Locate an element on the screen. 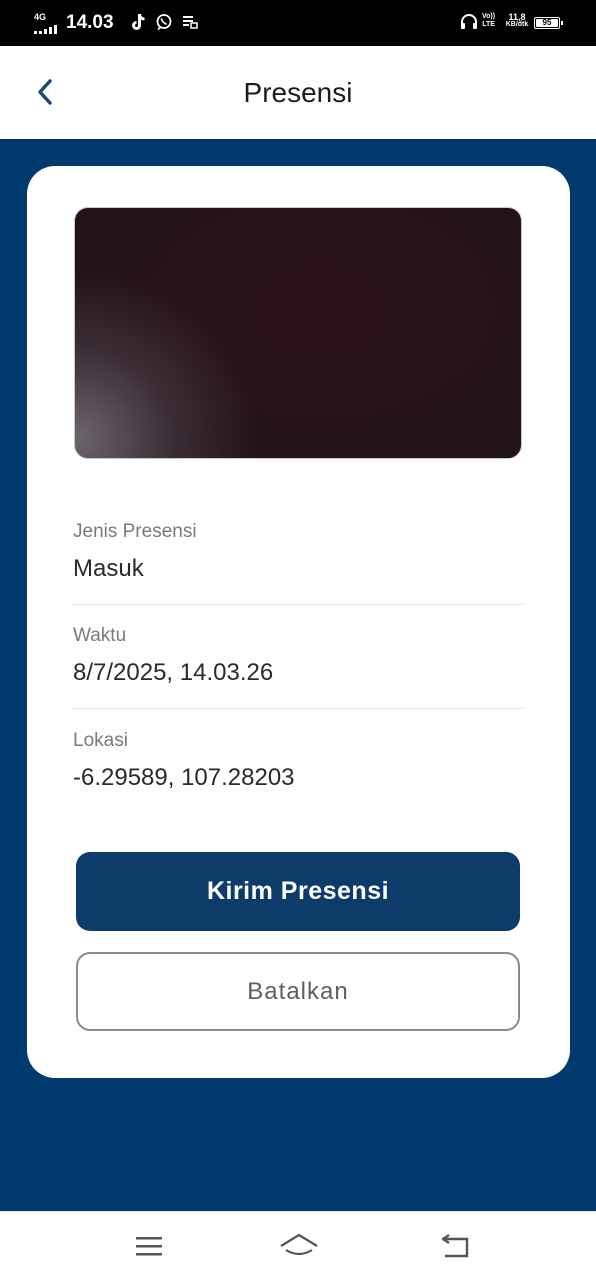 Image resolution: width=596 pixels, height=1280 pixels. page-title: Presensi is located at coordinates (298, 92).